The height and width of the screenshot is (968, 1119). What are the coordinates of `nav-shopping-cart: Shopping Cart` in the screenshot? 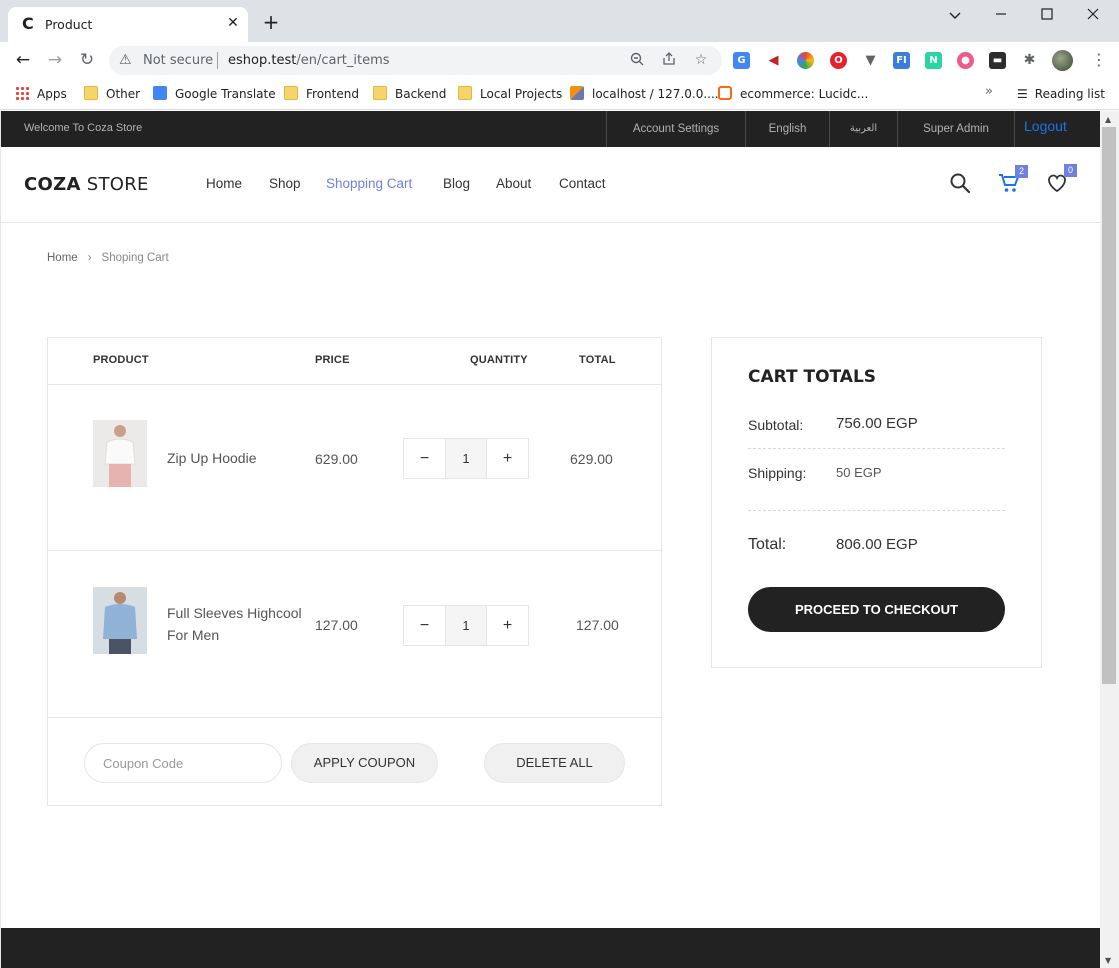 It's located at (369, 183).